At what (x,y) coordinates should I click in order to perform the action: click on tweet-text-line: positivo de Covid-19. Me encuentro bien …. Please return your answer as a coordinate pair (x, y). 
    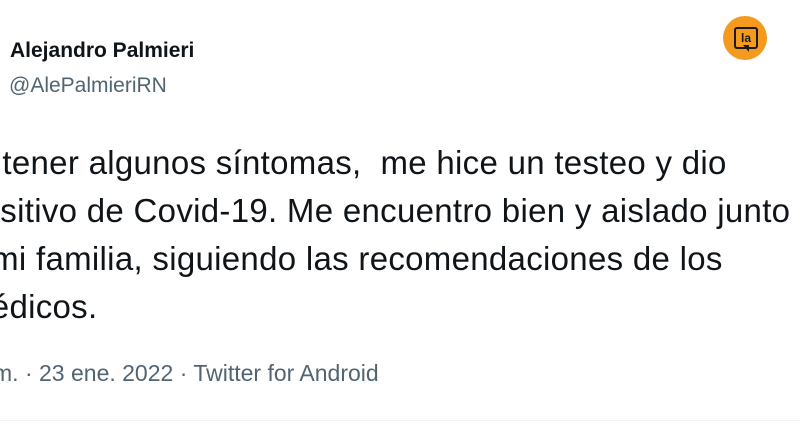
    Looking at the image, I should click on (395, 210).